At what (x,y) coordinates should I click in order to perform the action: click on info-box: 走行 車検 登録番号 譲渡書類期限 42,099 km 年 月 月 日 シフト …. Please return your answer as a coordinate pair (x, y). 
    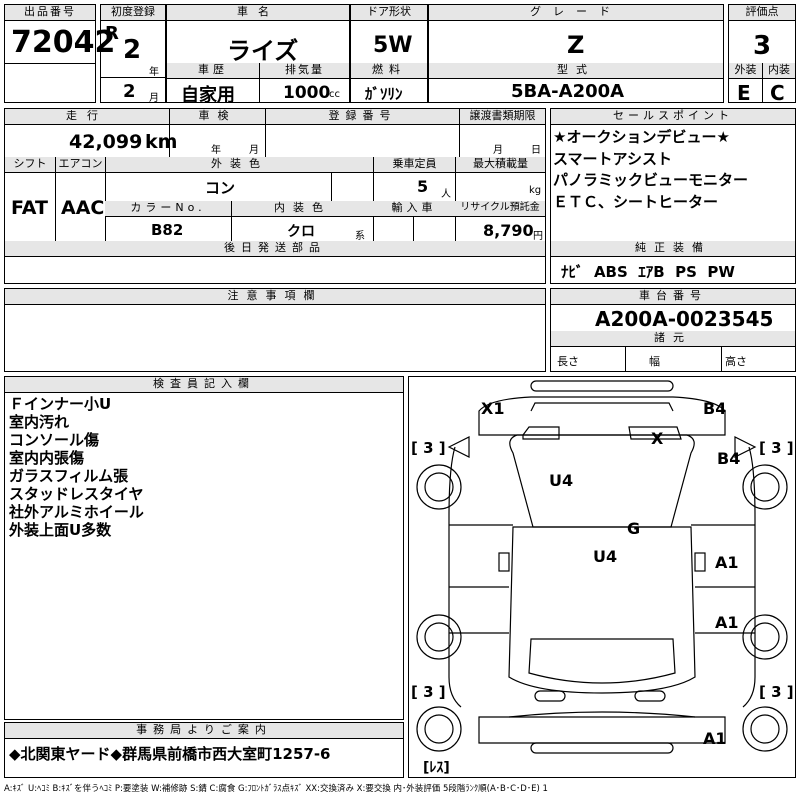
    Looking at the image, I should click on (275, 196).